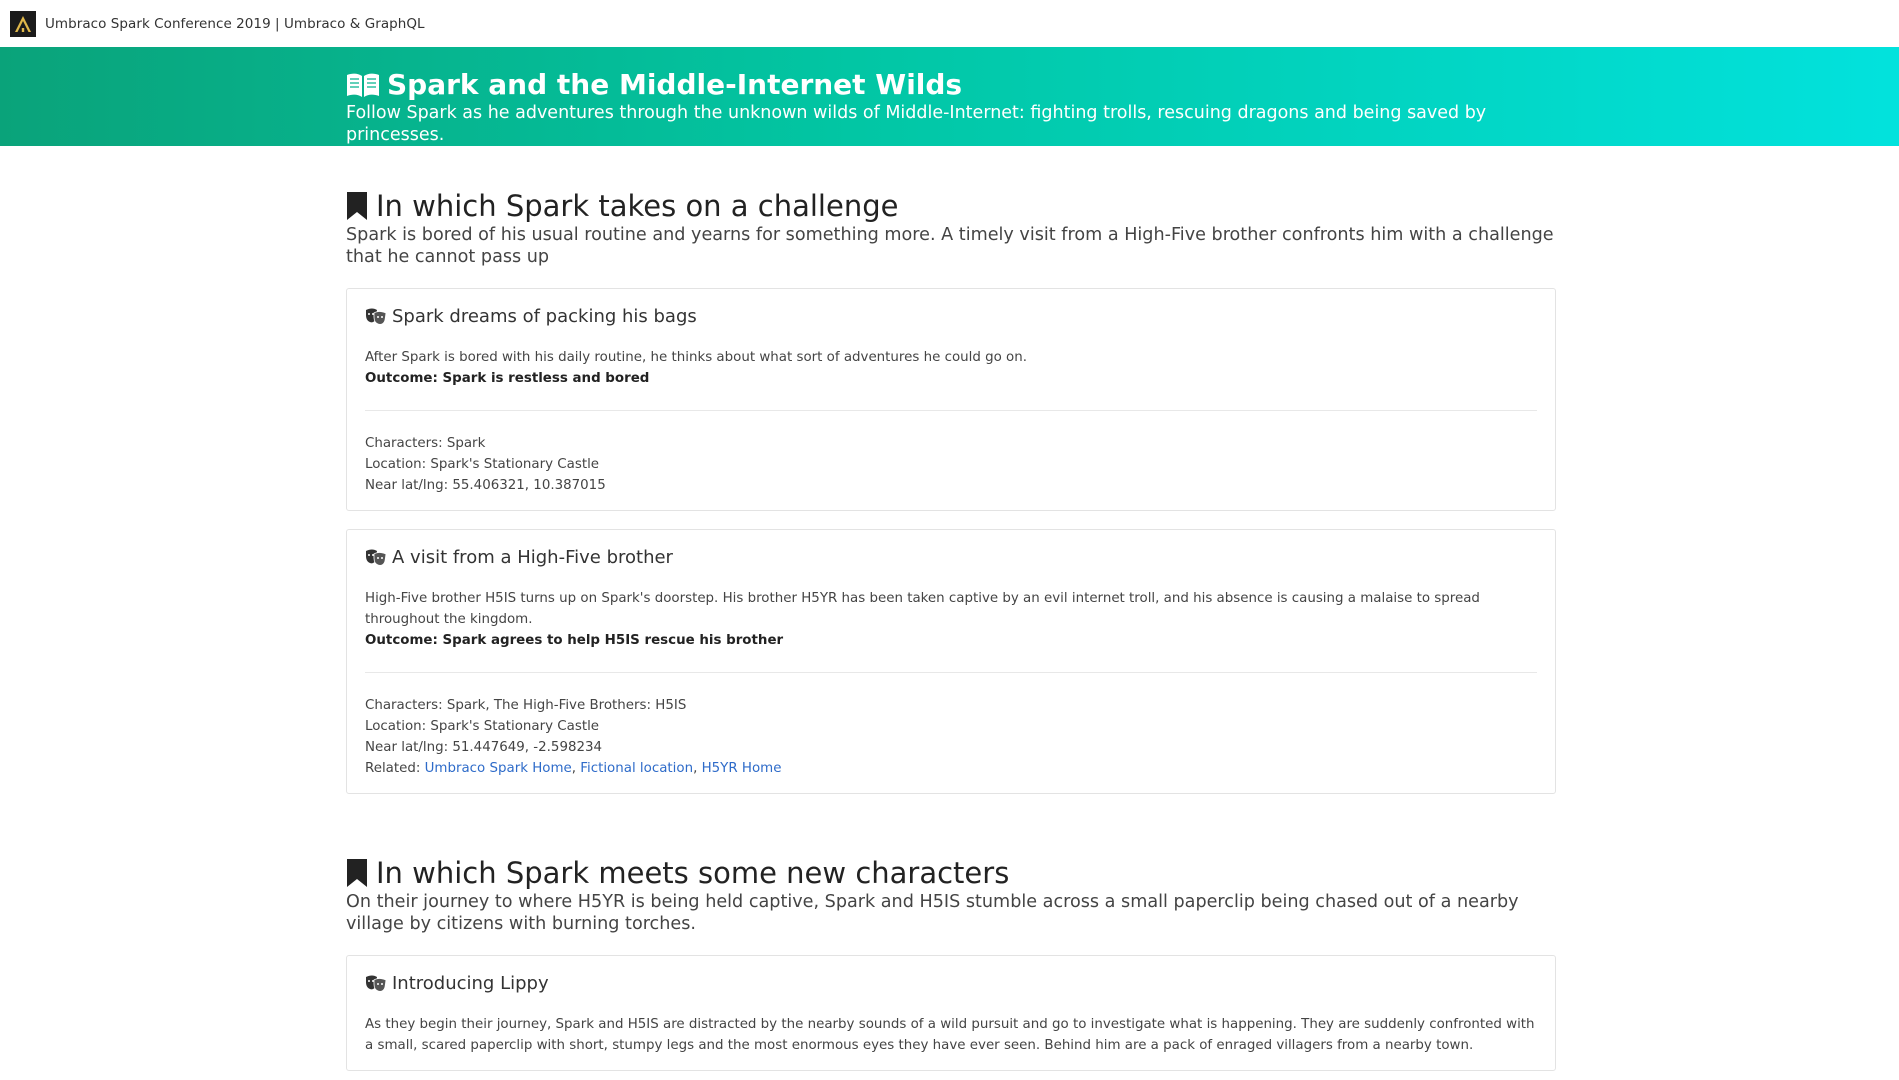 The image size is (1899, 1080). Describe the element at coordinates (395, 768) in the screenshot. I see `related-label: Related:` at that location.